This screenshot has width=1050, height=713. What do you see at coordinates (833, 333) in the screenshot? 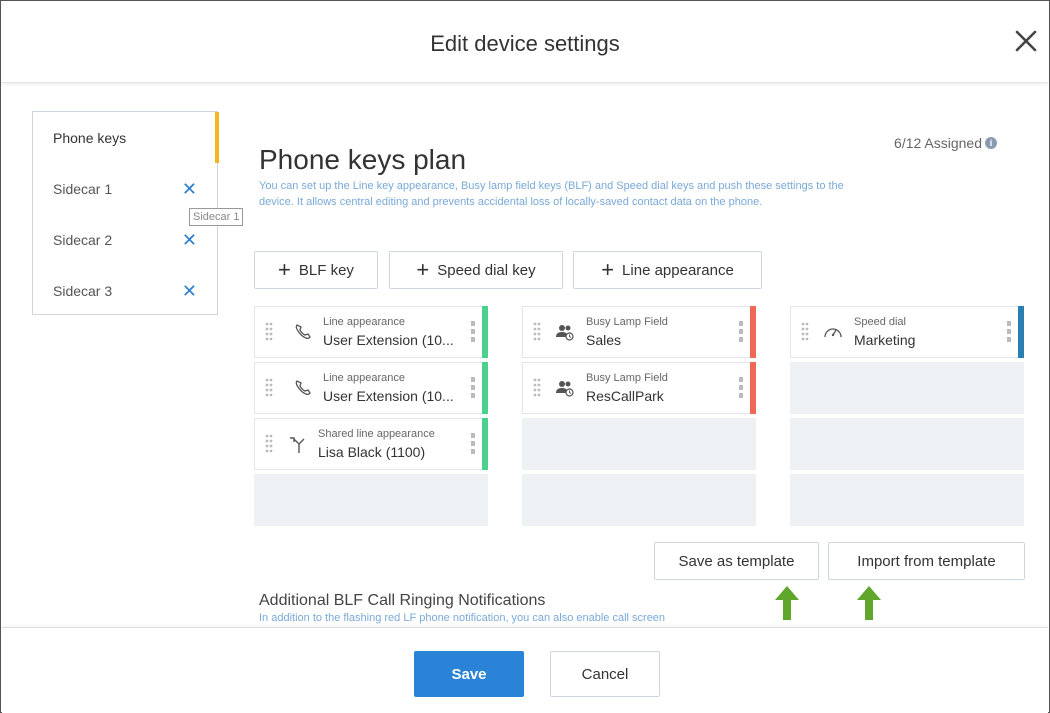
I see `speedometer-icon` at bounding box center [833, 333].